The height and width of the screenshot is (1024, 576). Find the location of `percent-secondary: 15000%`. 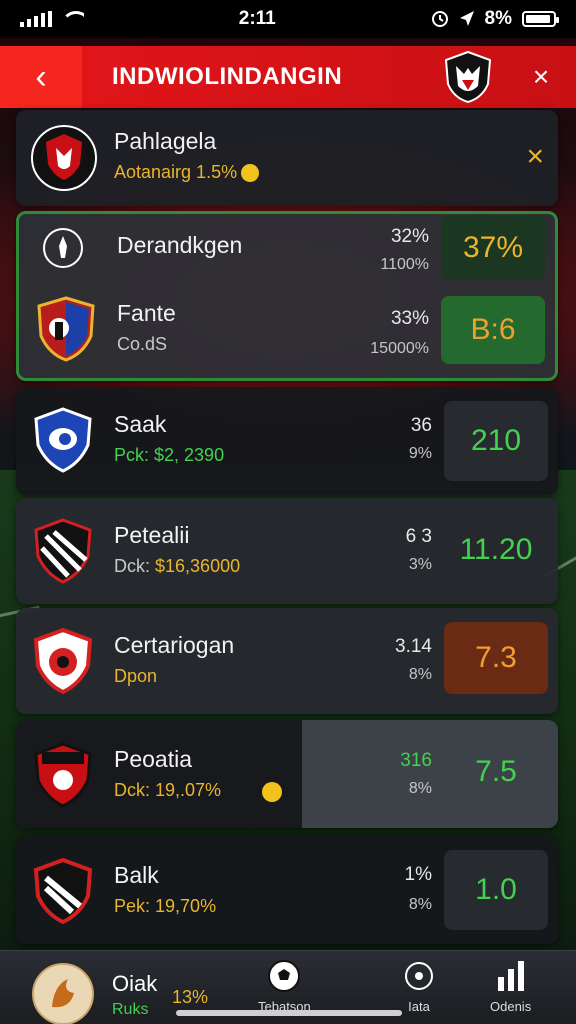

percent-secondary: 15000% is located at coordinates (399, 348).